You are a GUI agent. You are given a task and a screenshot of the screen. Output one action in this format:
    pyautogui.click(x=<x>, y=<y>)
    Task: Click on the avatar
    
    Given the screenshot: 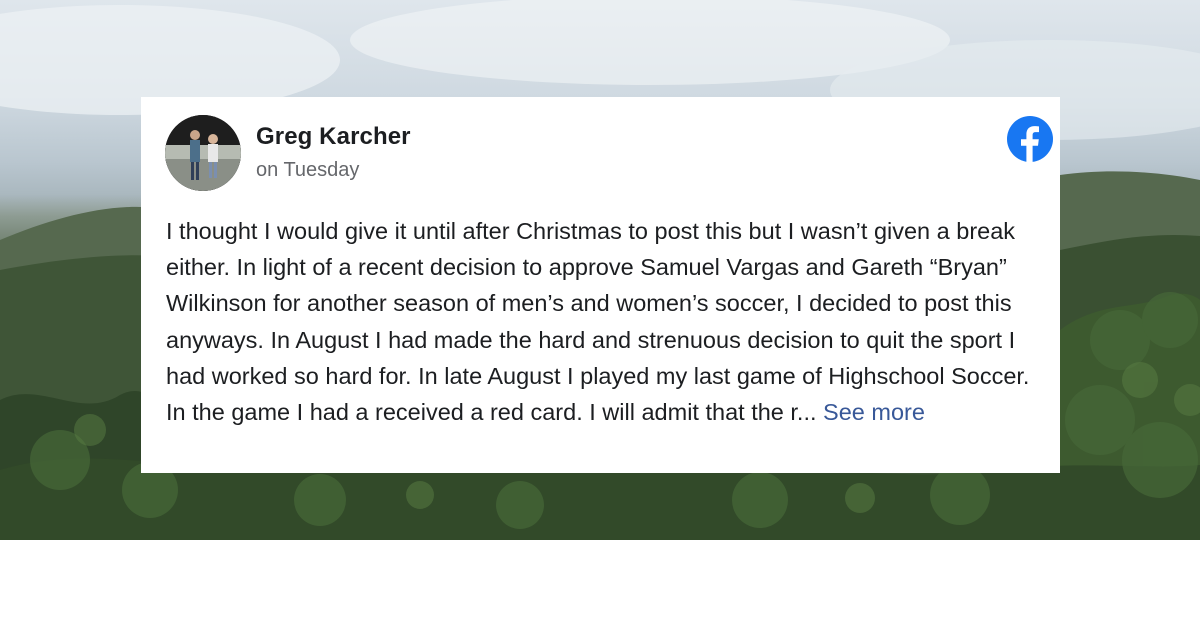 What is the action you would take?
    pyautogui.click(x=203, y=153)
    